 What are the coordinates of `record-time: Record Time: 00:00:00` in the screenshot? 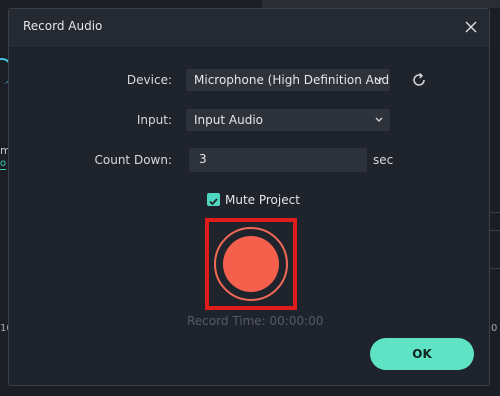 It's located at (255, 321).